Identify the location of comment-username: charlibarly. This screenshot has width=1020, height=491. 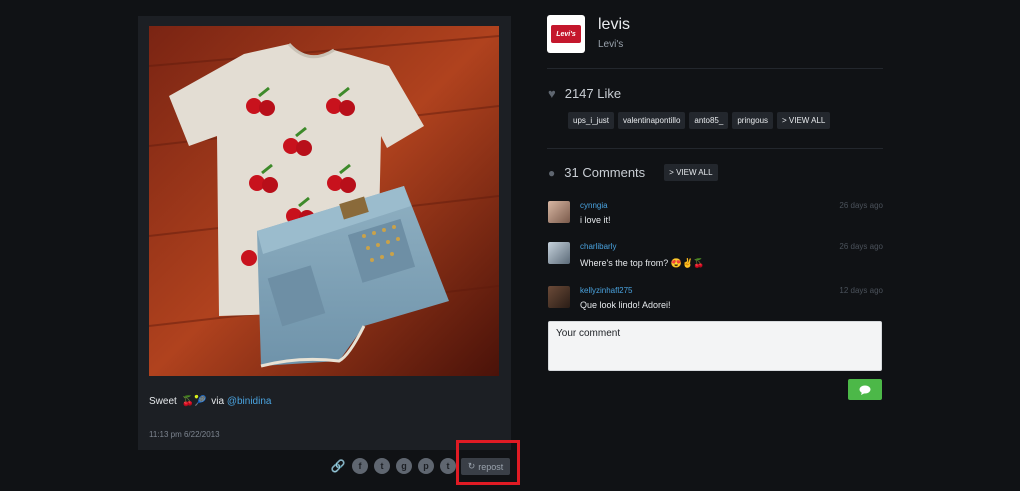
(598, 246).